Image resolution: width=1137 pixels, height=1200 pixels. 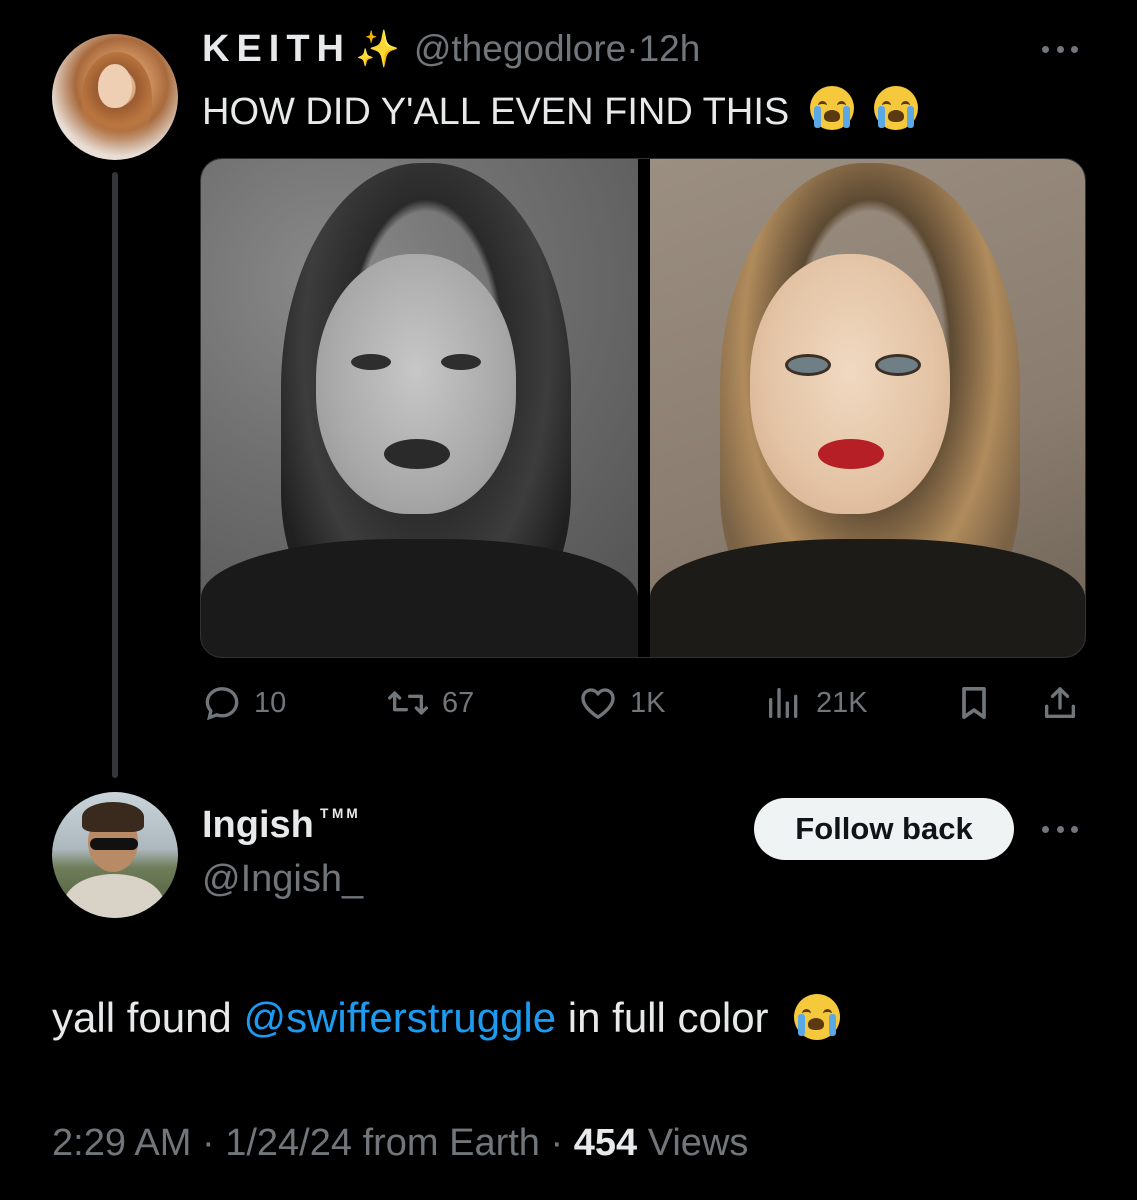 What do you see at coordinates (115, 855) in the screenshot?
I see `avatar-ingish` at bounding box center [115, 855].